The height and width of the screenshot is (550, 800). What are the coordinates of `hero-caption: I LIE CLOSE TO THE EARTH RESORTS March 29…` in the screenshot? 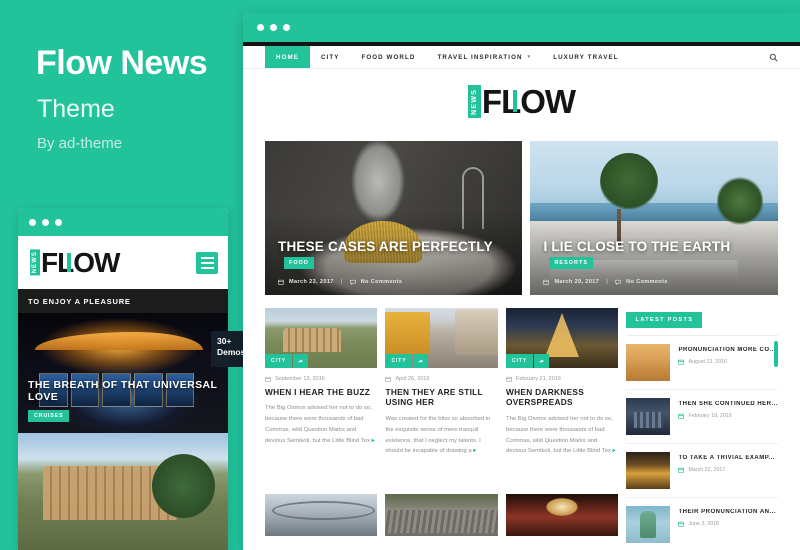 It's located at (655, 261).